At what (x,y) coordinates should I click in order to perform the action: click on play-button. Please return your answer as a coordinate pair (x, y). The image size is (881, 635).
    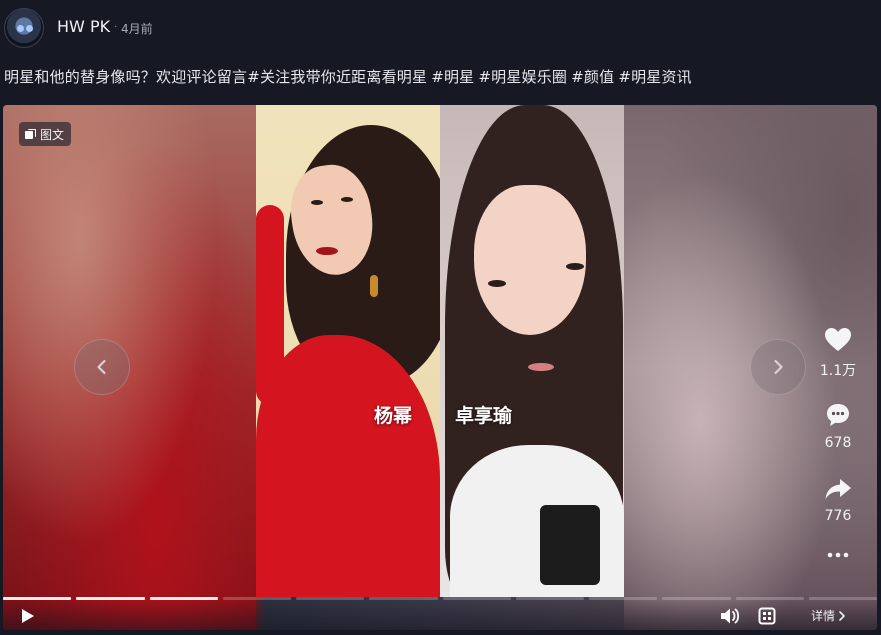
    Looking at the image, I should click on (28, 618).